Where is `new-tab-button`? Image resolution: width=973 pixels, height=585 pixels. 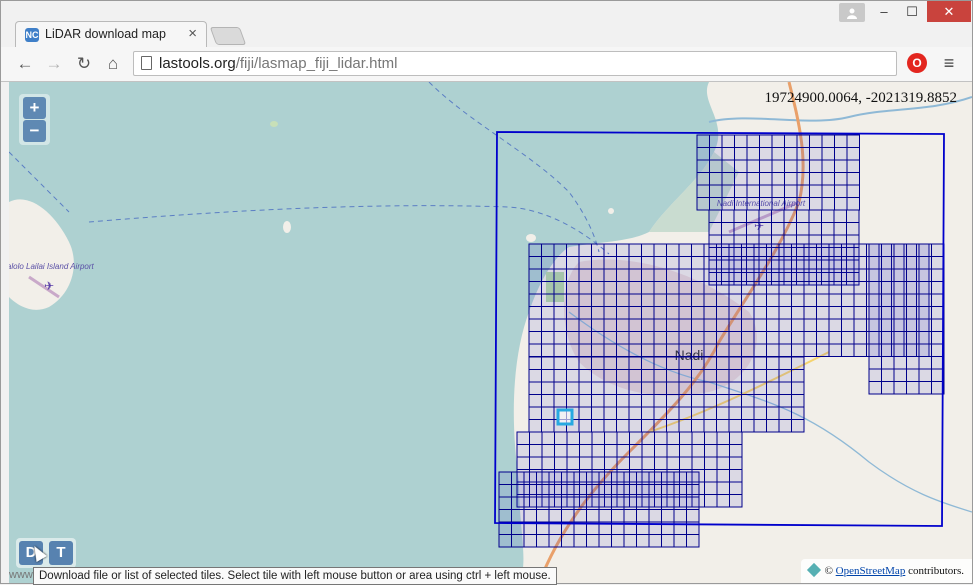
new-tab-button is located at coordinates (228, 36).